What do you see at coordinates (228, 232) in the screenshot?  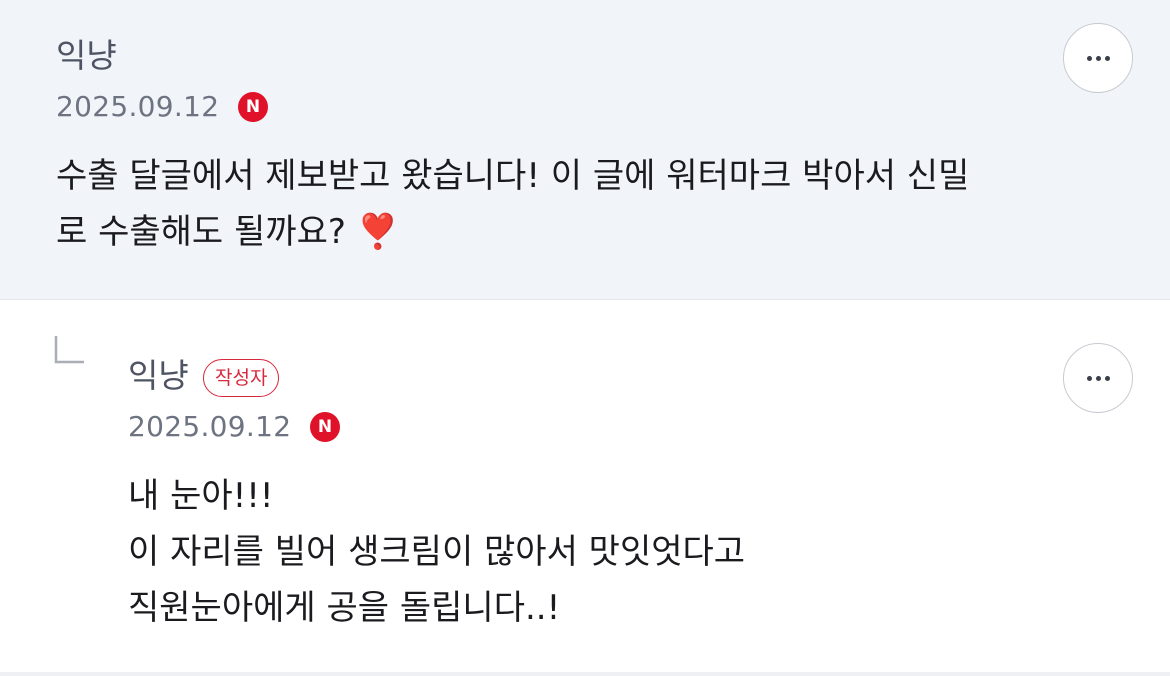 I see `comment-body-line: 로 수출해도 될까요? ❣️` at bounding box center [228, 232].